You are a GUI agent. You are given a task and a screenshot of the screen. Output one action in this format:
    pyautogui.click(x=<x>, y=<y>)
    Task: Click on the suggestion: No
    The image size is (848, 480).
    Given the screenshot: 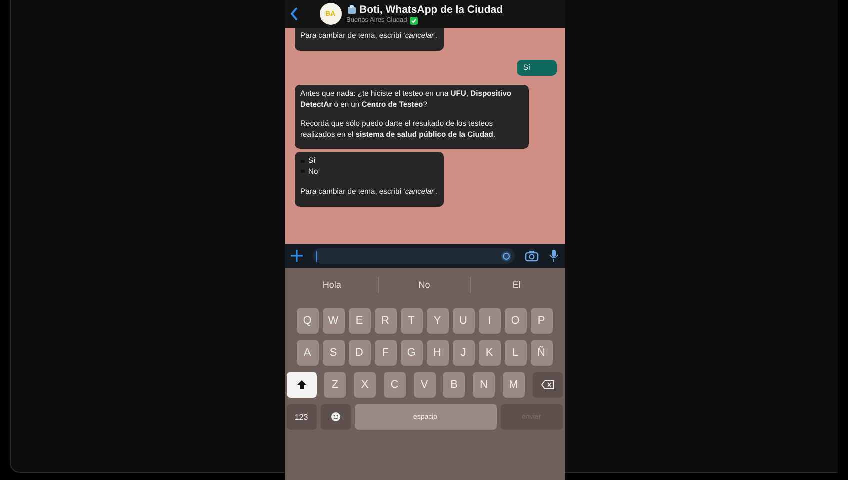 What is the action you would take?
    pyautogui.click(x=424, y=285)
    